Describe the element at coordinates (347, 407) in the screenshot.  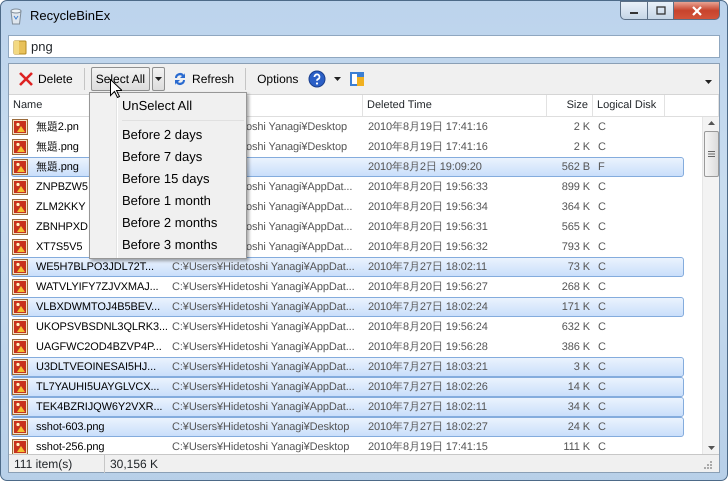
I see `selected-row: TEK4BZRIJQW6Y2VXR... C:¥Users¥Hidetoshi Yanagi¥AppDat... 2010年7月27日 18:02:11 34 K C` at that location.